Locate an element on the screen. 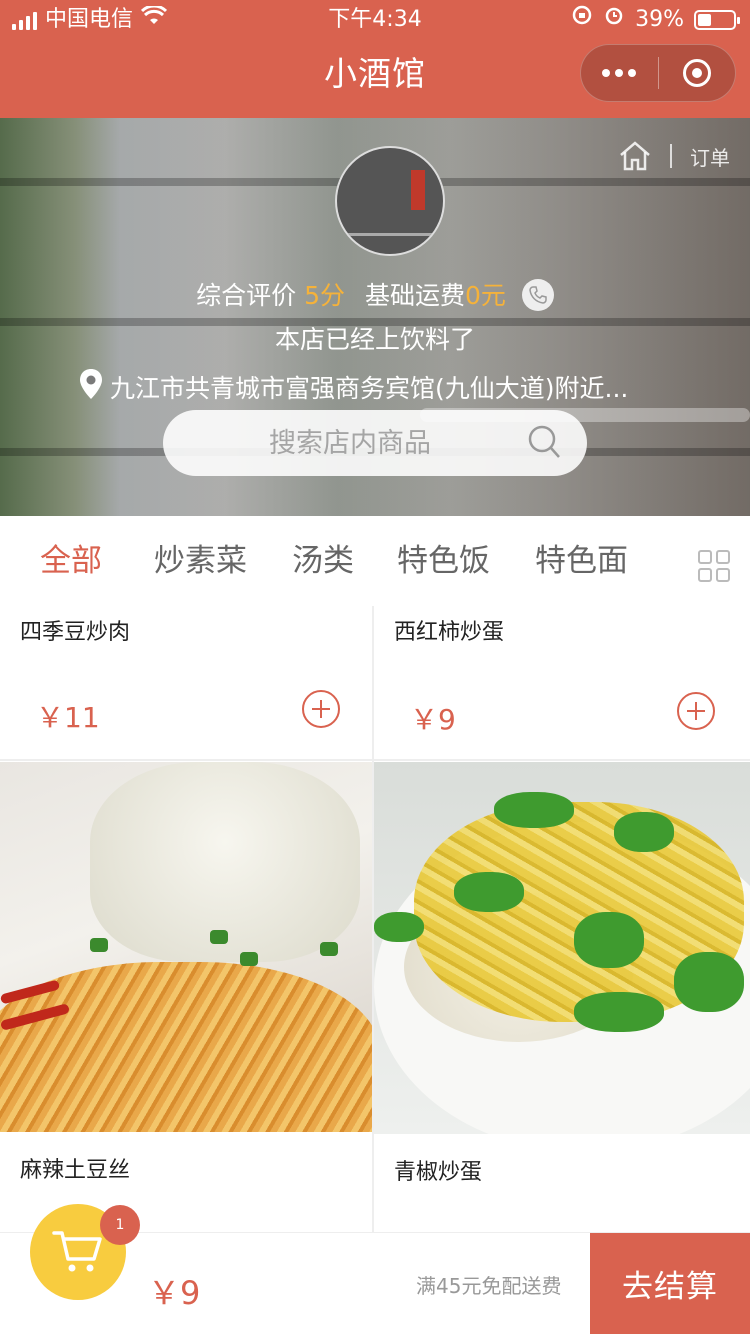 The height and width of the screenshot is (1335, 750). search-icon is located at coordinates (544, 444).